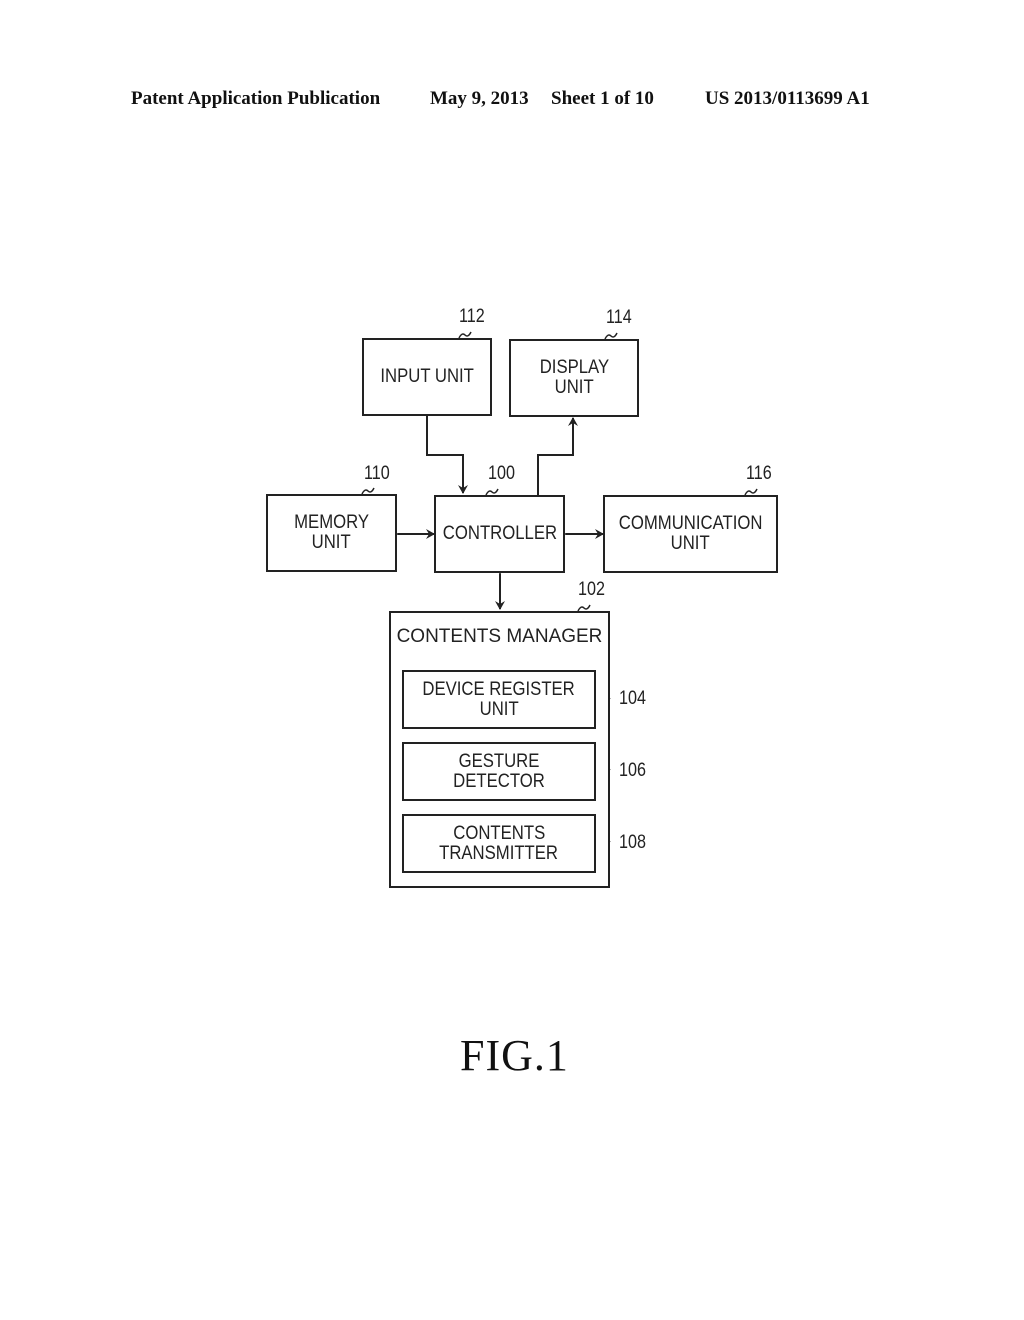 Image resolution: width=1024 pixels, height=1320 pixels. I want to click on communication-unit-block: COMMUNICATION UNIT, so click(690, 534).